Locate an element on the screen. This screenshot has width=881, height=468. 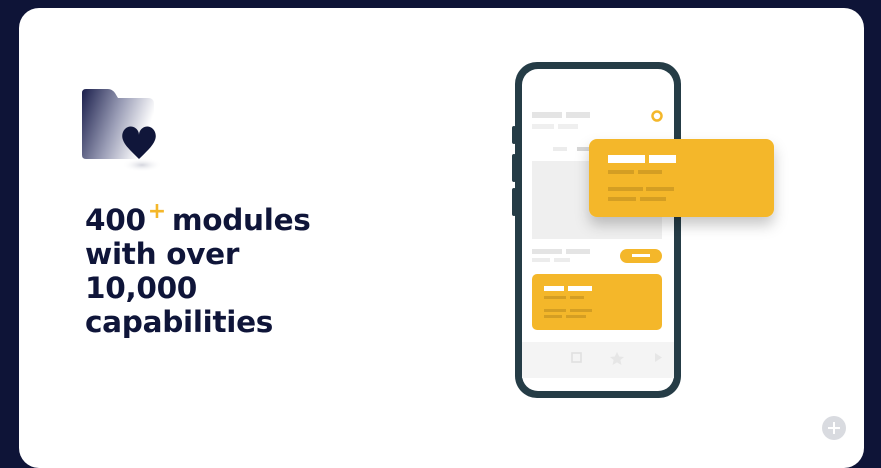
floating-yellow-card is located at coordinates (681, 178).